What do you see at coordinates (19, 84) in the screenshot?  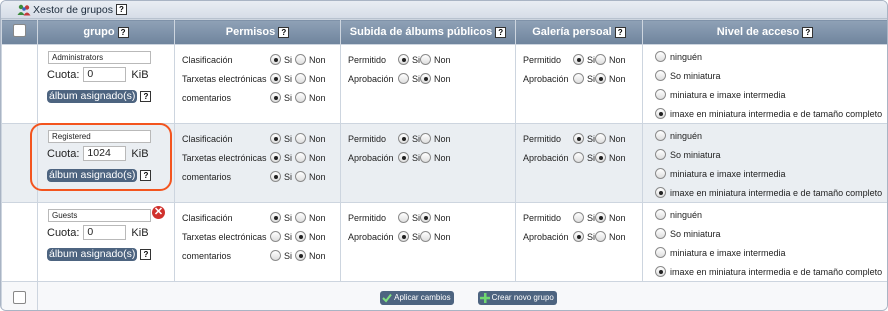 I see `row-select-cell` at bounding box center [19, 84].